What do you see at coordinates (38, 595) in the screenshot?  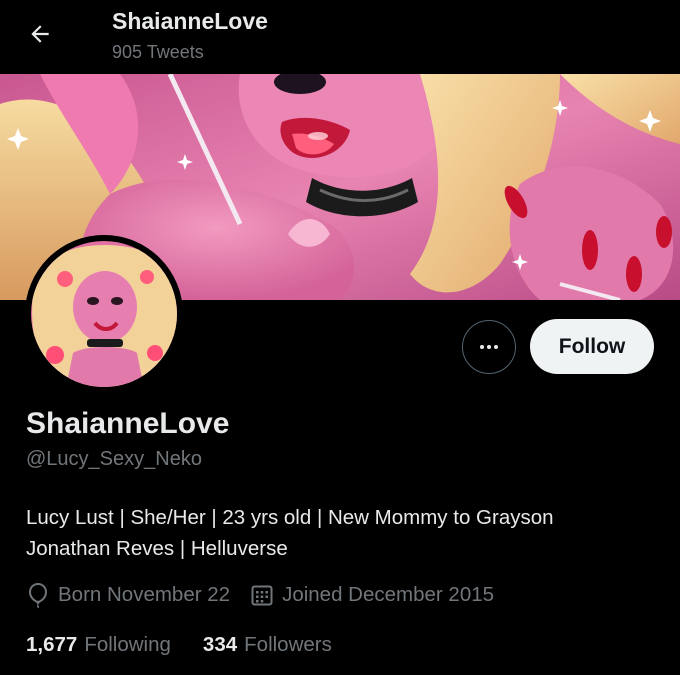 I see `balloon-icon` at bounding box center [38, 595].